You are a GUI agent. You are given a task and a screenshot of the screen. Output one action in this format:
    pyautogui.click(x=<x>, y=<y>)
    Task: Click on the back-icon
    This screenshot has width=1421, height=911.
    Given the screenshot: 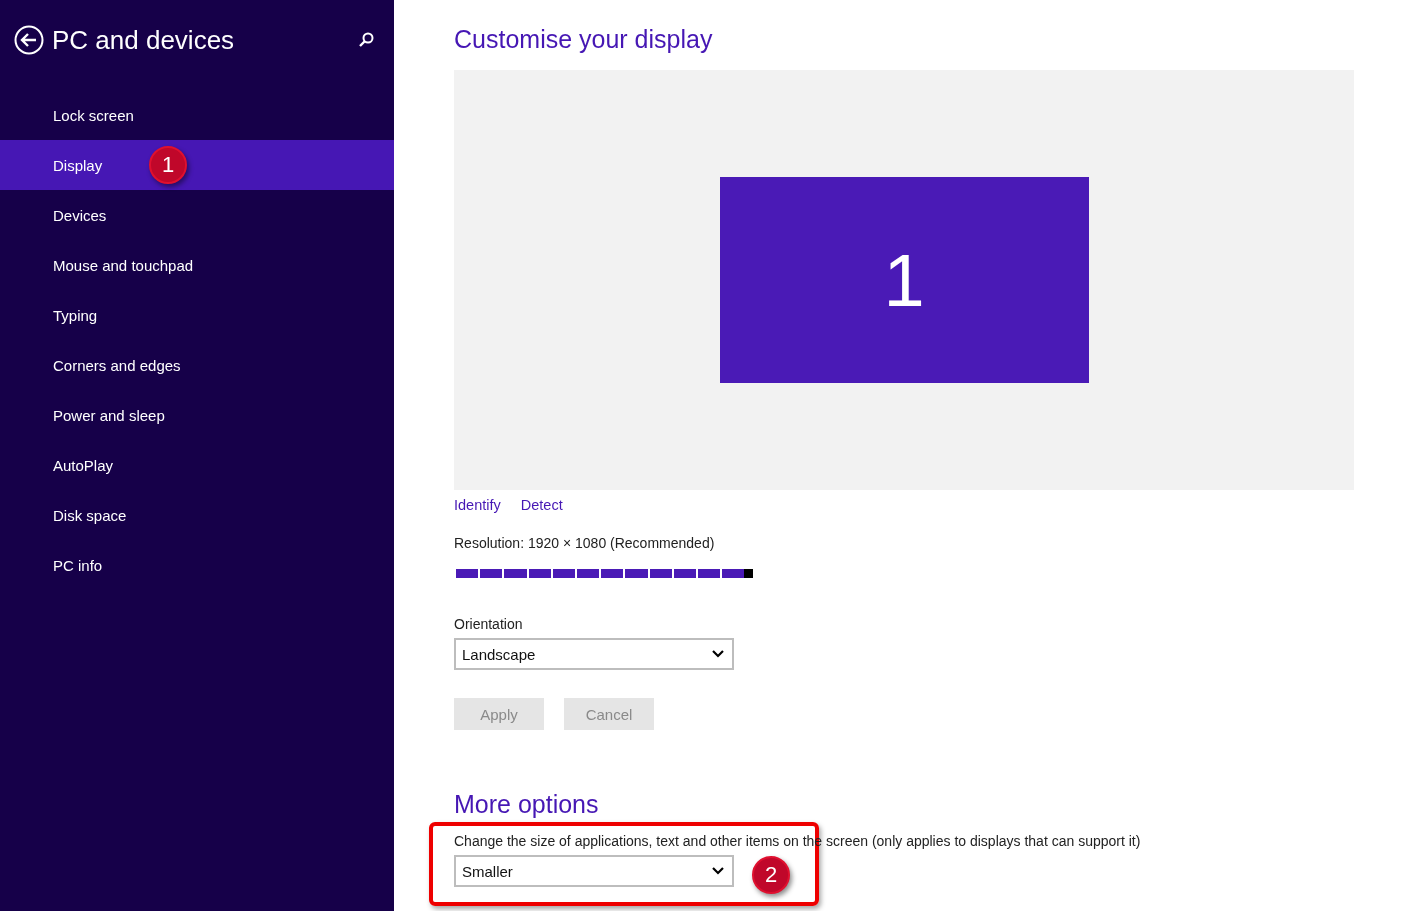 What is the action you would take?
    pyautogui.click(x=29, y=40)
    